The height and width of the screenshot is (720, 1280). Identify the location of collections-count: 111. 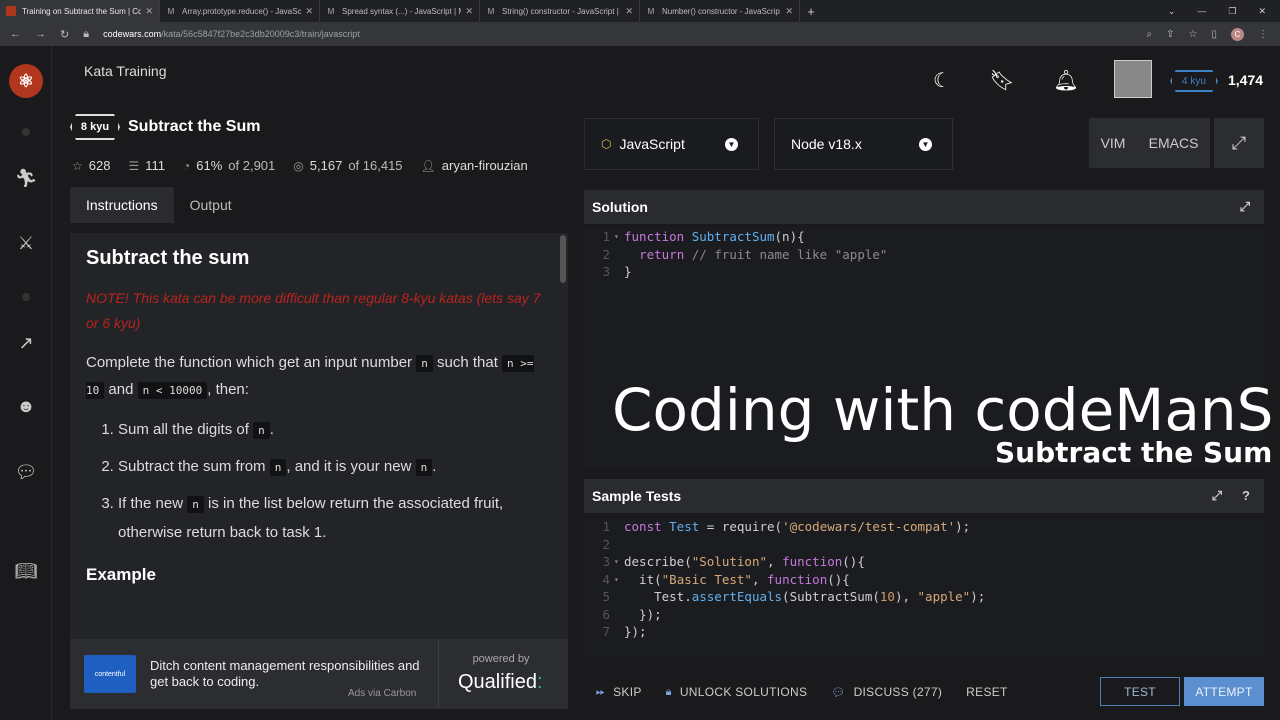
(155, 165).